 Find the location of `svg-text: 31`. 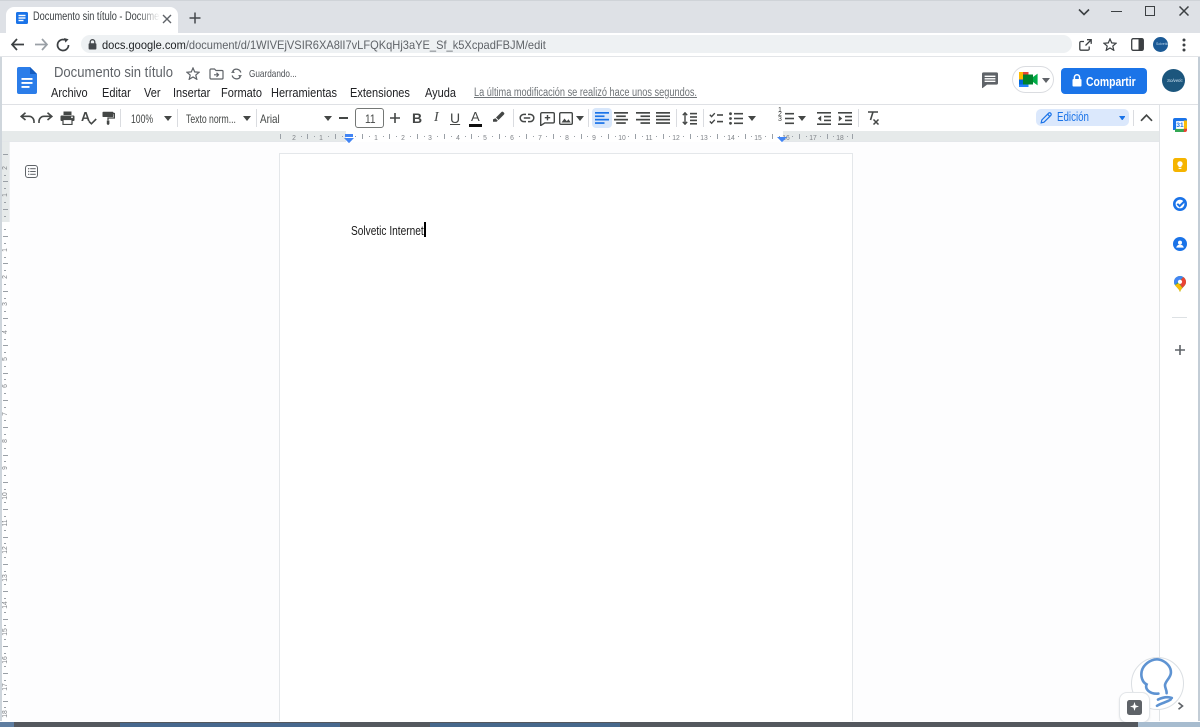

svg-text: 31 is located at coordinates (1180, 125).